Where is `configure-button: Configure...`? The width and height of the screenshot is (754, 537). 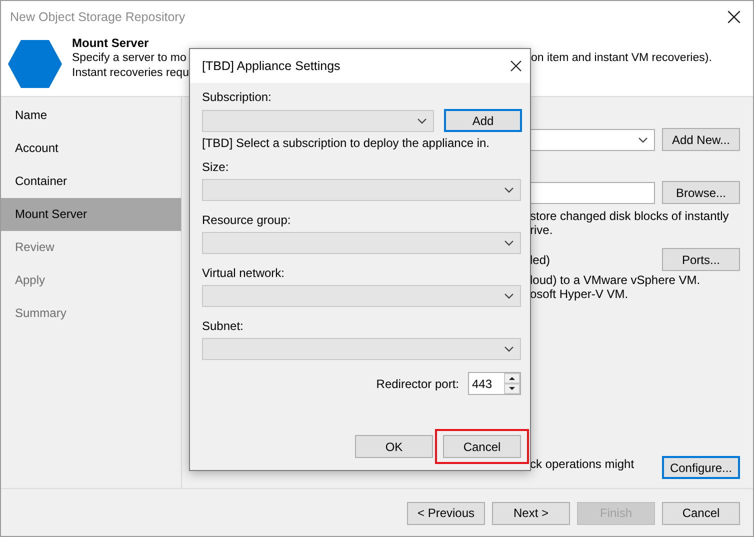
configure-button: Configure... is located at coordinates (701, 467).